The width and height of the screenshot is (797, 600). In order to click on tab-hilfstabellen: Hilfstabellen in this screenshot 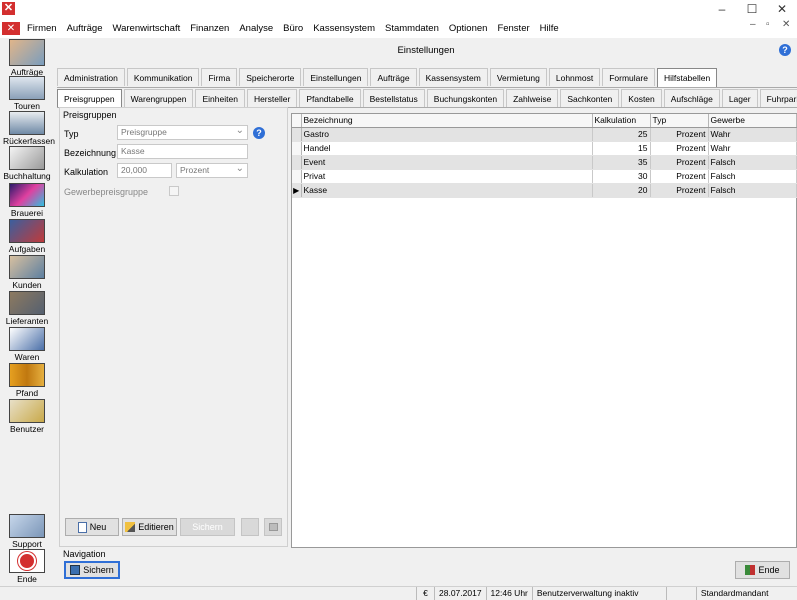, I will do `click(687, 77)`.